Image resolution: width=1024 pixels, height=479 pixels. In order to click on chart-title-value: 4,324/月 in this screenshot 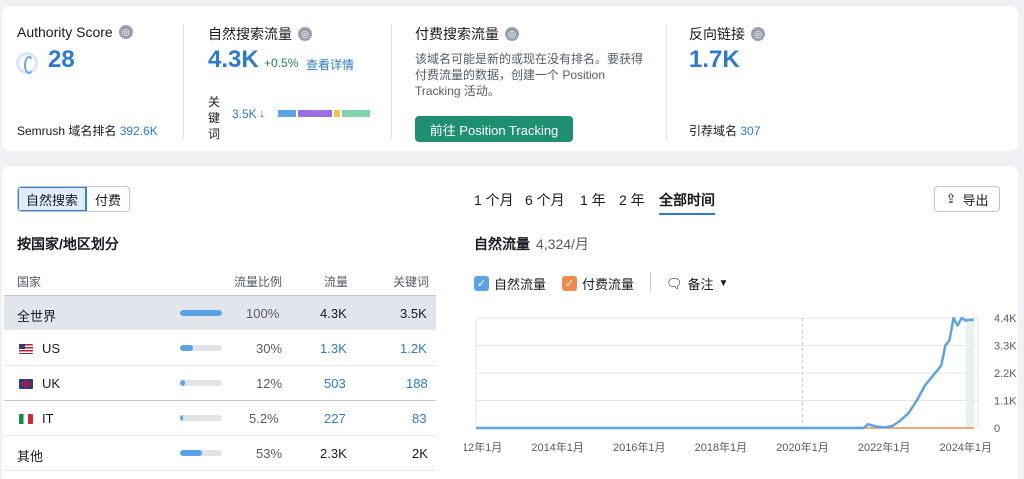, I will do `click(562, 244)`.